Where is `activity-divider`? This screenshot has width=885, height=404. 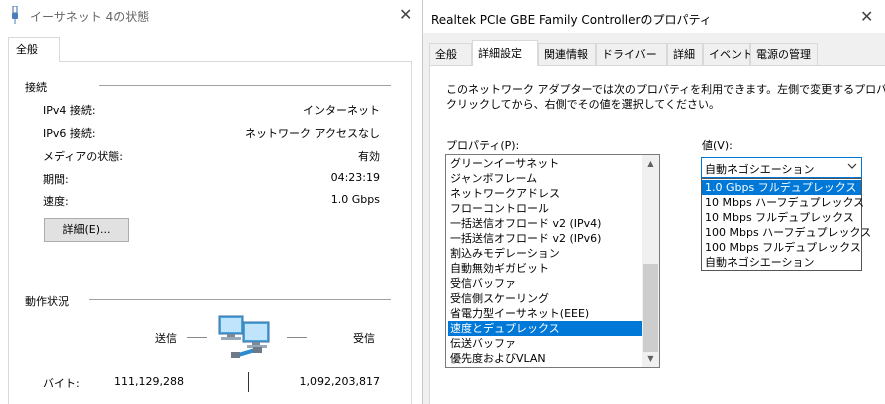 activity-divider is located at coordinates (240, 299).